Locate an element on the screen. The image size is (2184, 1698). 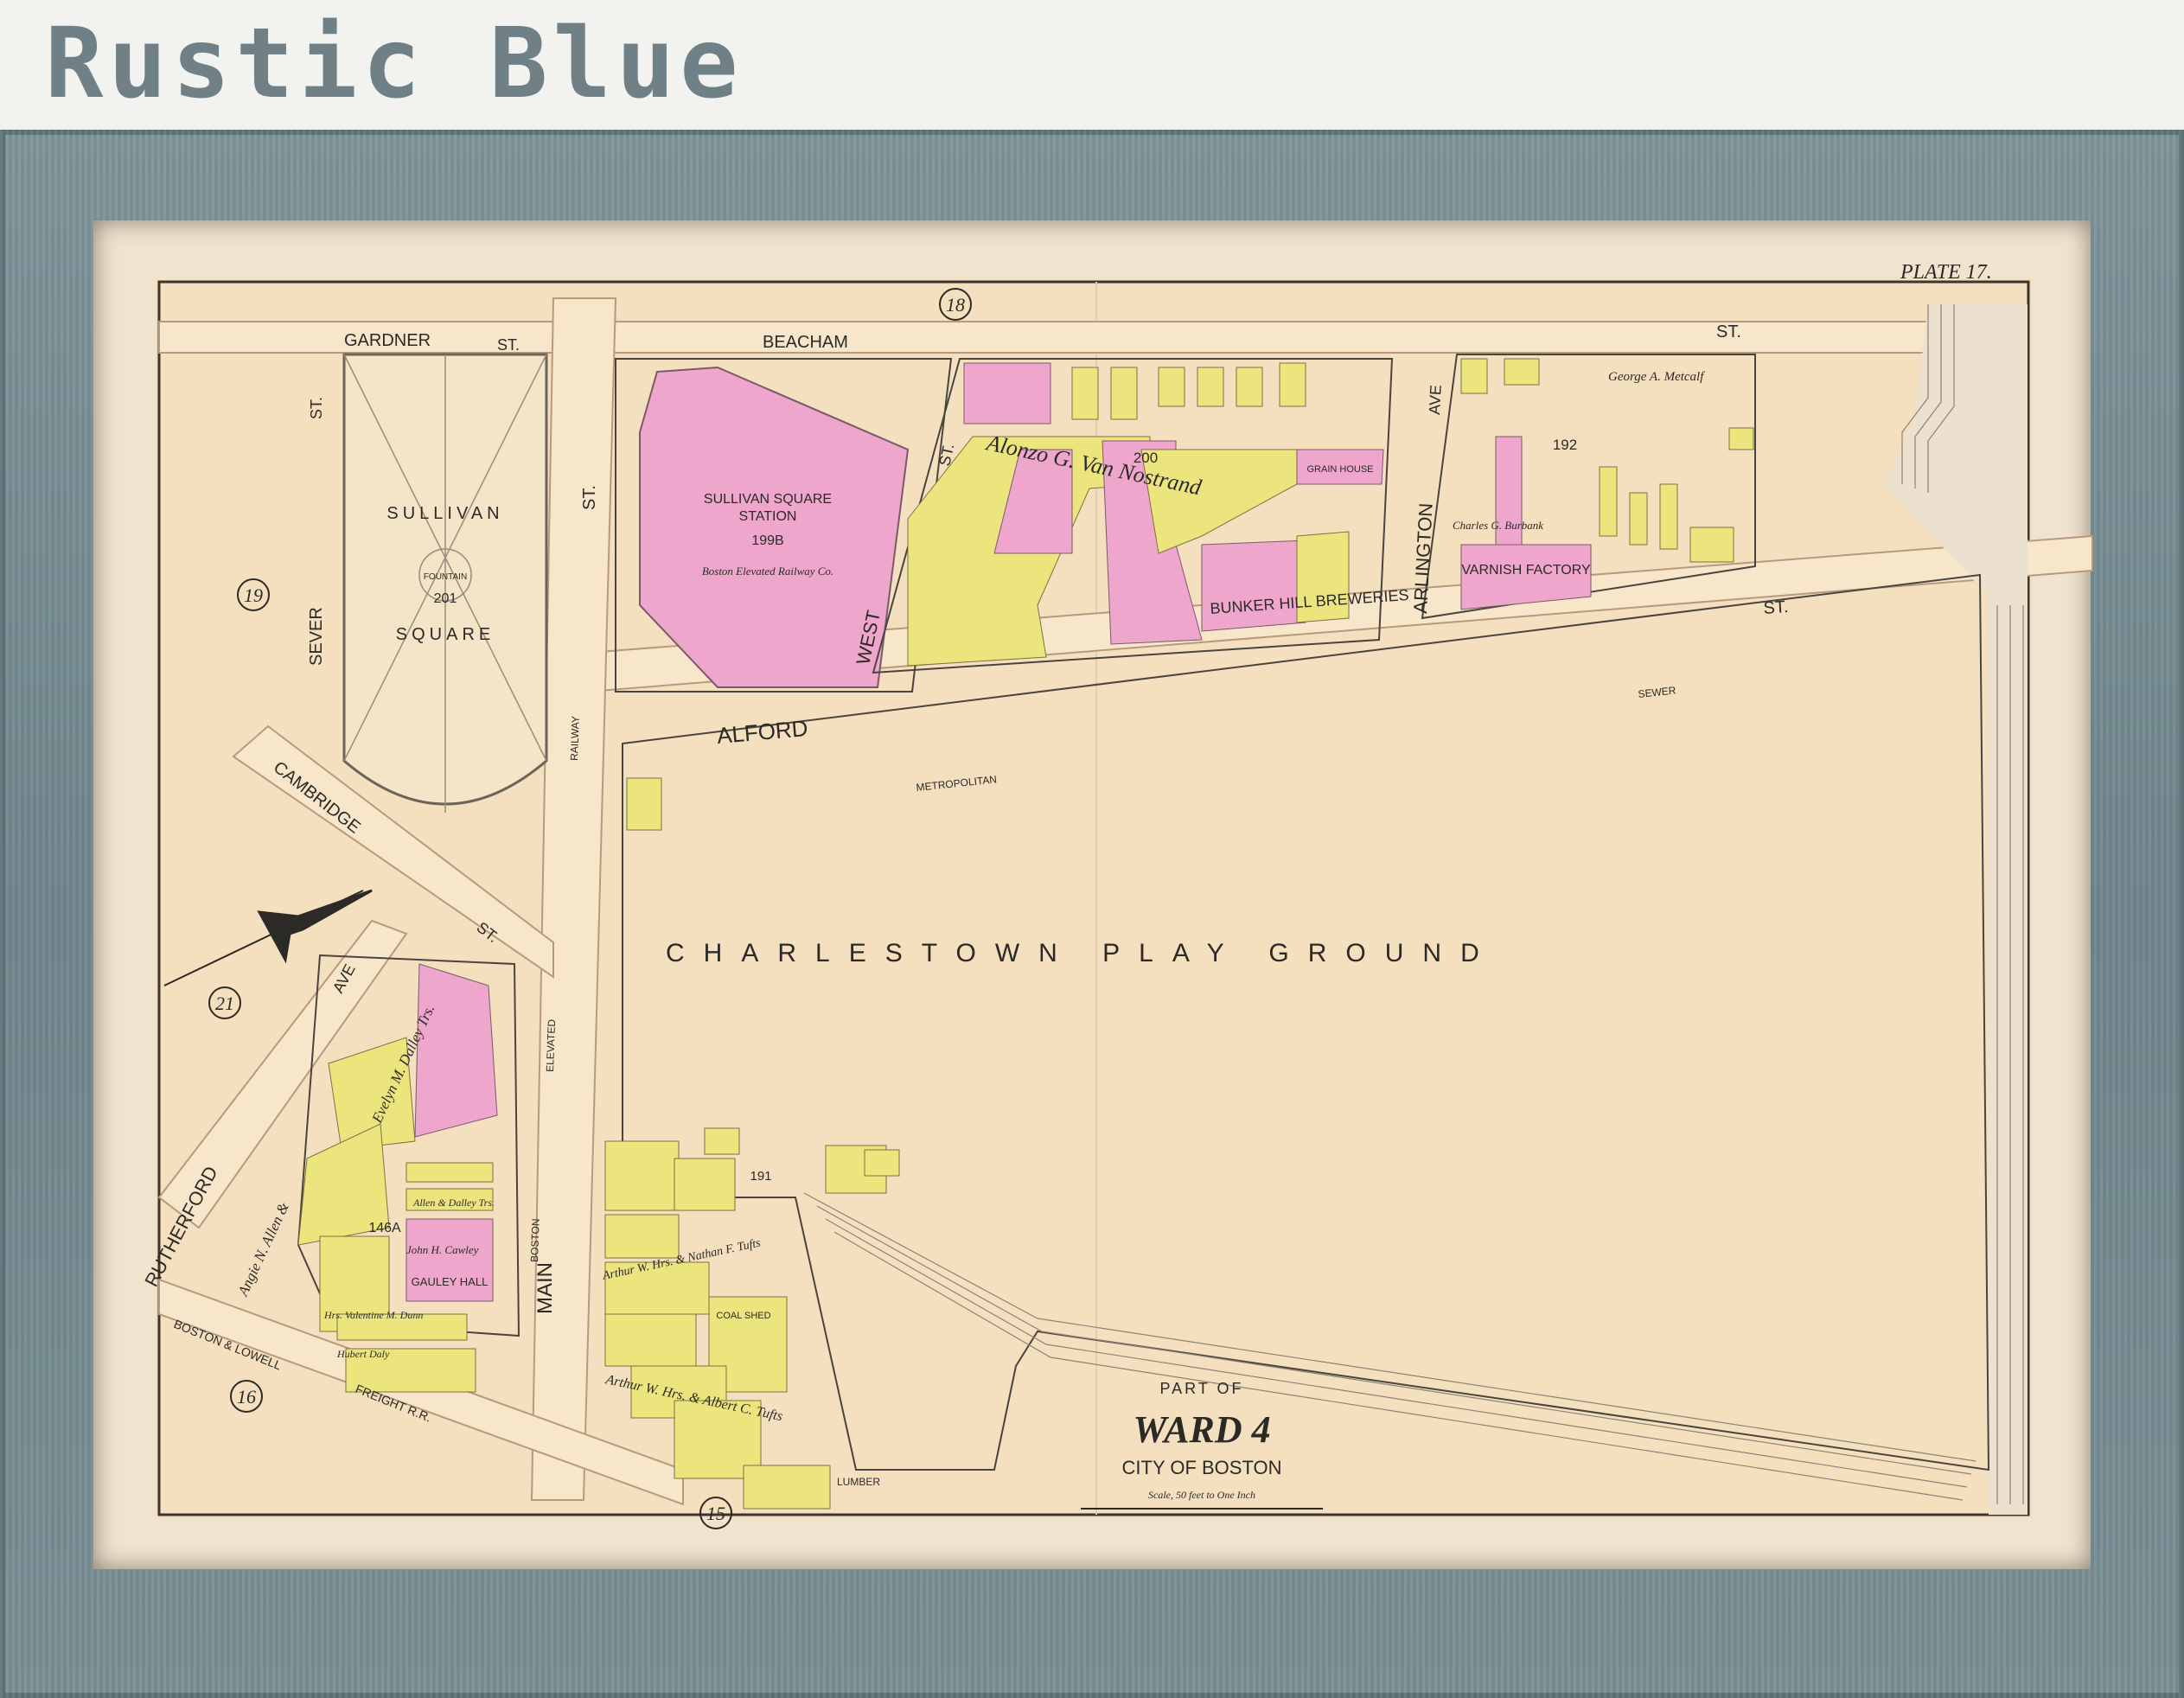
lot-191-label: 191 is located at coordinates (760, 1176).